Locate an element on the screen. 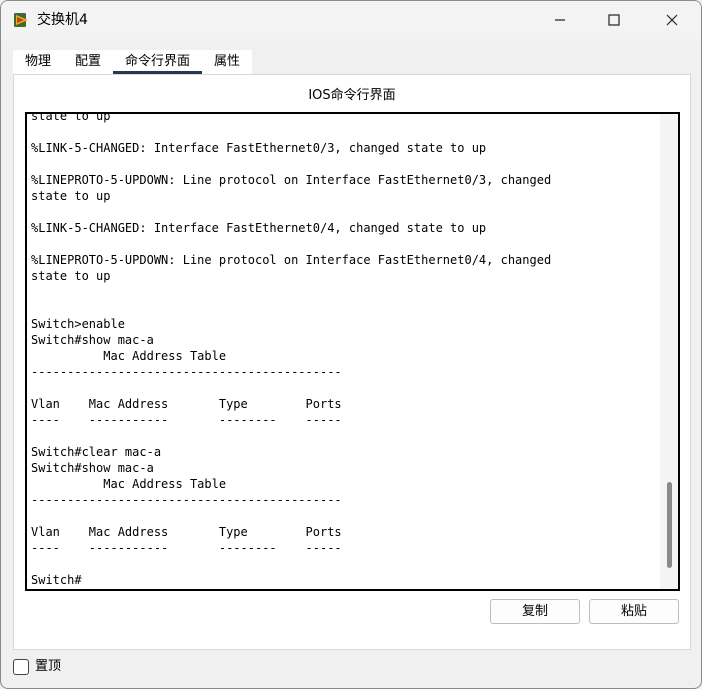  tab-label: 物理 is located at coordinates (38, 61).